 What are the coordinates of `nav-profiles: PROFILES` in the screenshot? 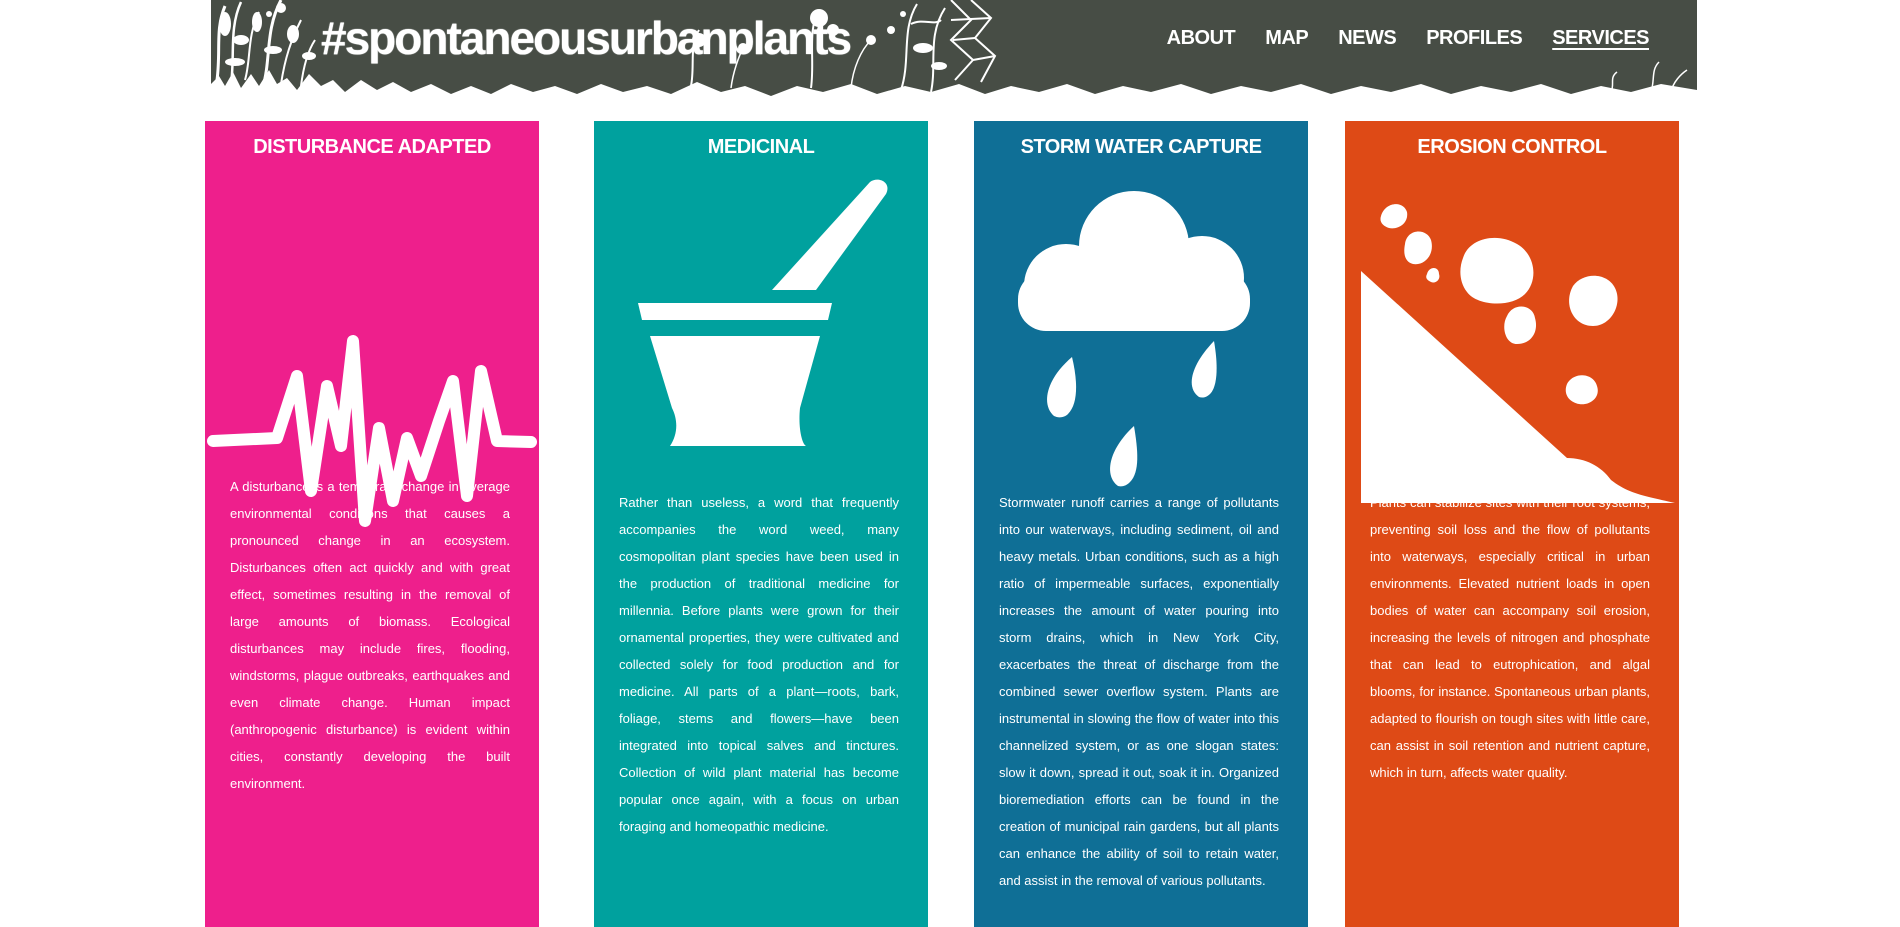 It's located at (1474, 38).